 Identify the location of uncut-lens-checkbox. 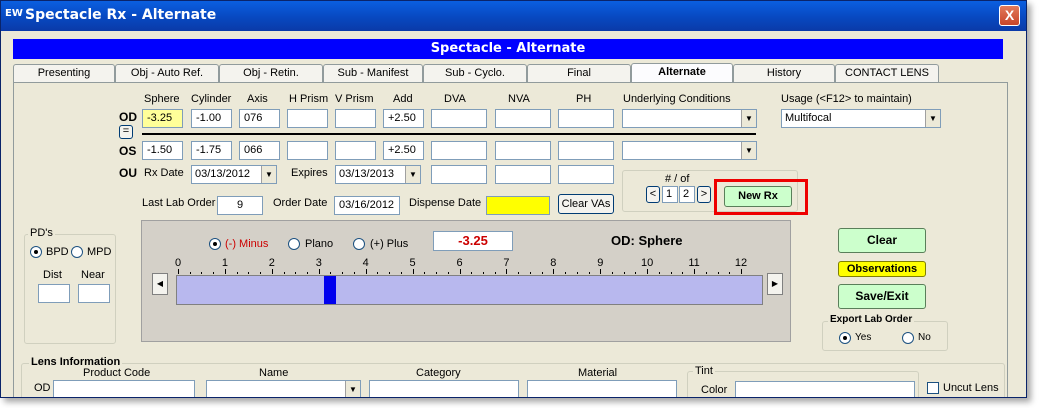
(933, 388).